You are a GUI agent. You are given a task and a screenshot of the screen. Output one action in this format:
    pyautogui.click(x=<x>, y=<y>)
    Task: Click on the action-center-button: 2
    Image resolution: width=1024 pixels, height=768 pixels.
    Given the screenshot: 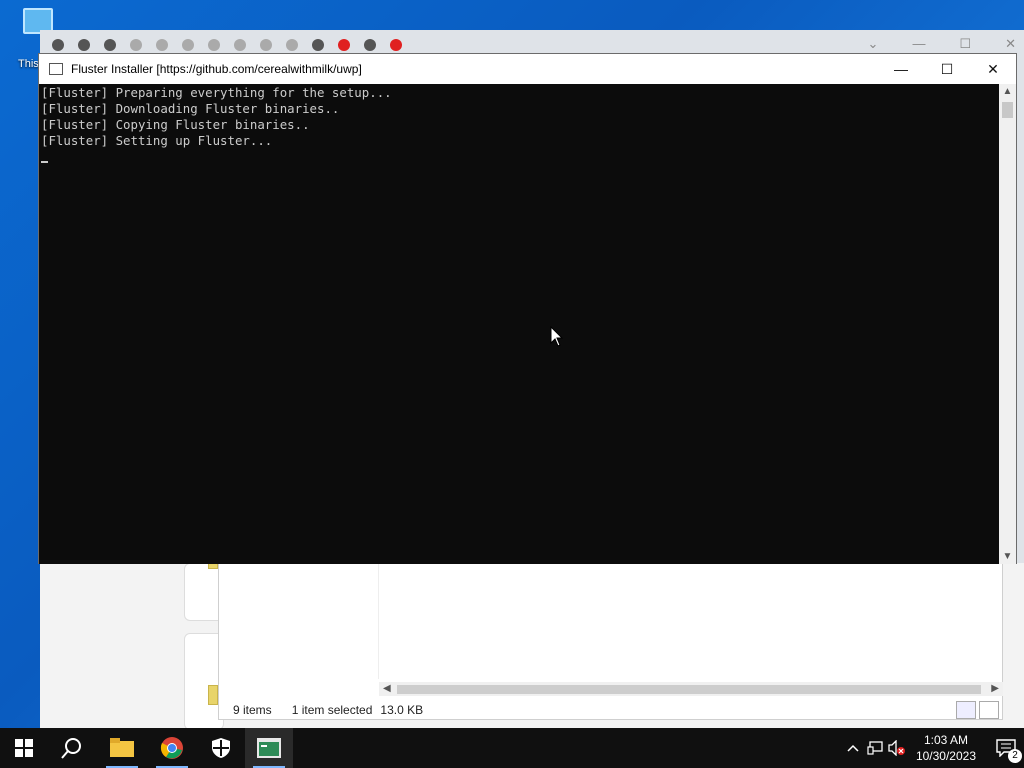 What is the action you would take?
    pyautogui.click(x=1006, y=751)
    